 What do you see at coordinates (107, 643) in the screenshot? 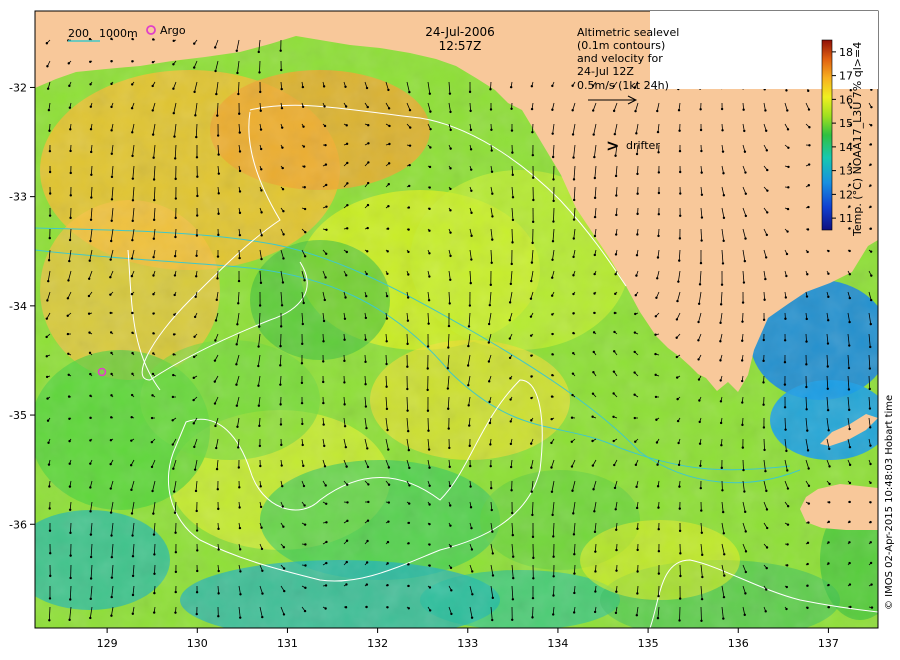
I see `x-tick-label: 129` at bounding box center [107, 643].